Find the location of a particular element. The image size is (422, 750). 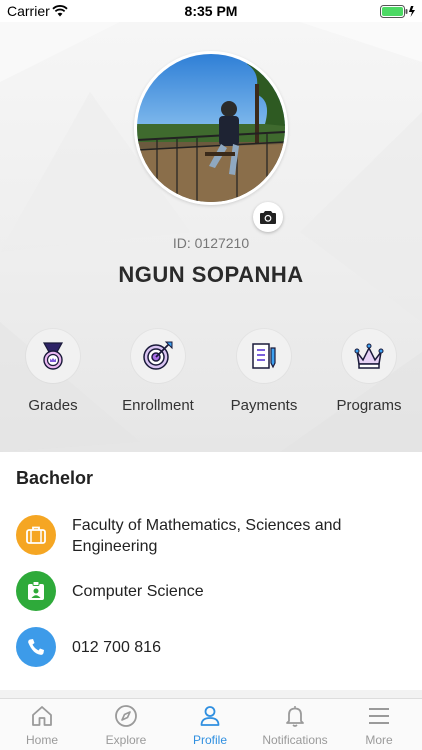

crown-icon is located at coordinates (369, 356).